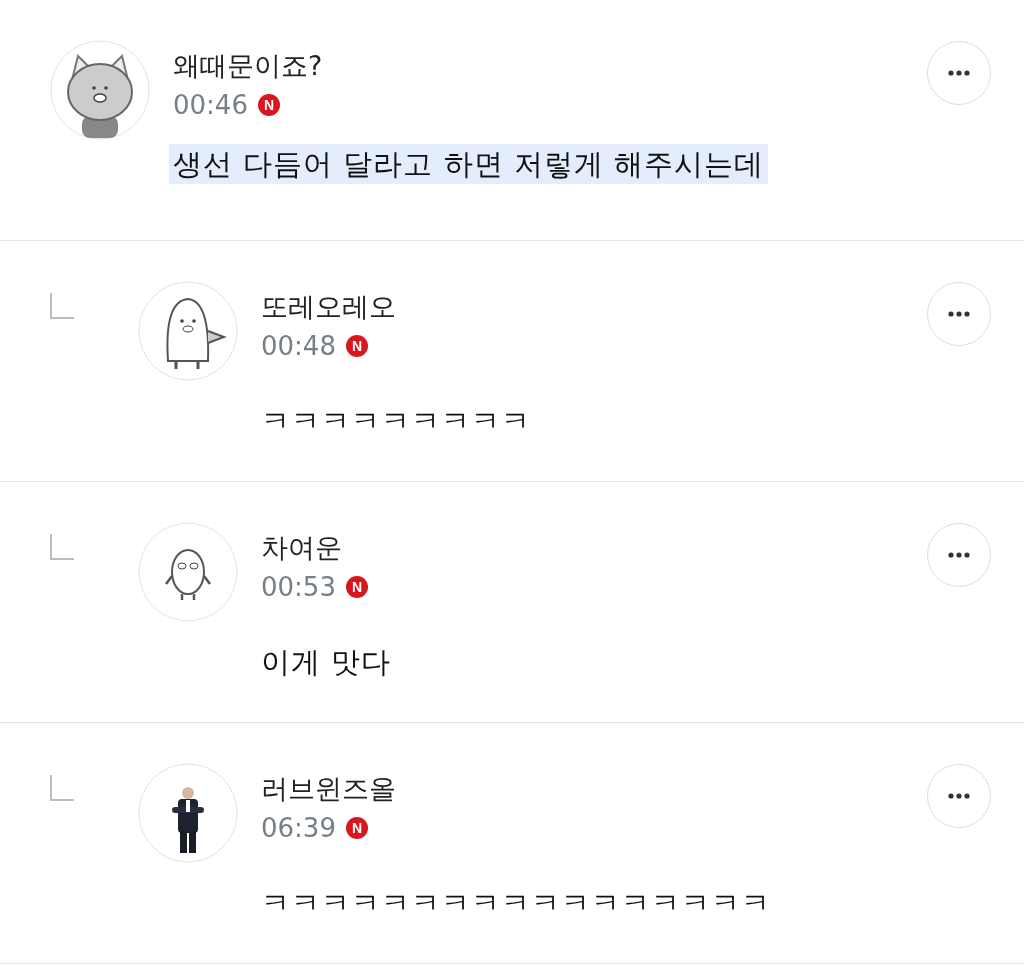 The image size is (1024, 966). What do you see at coordinates (396, 421) in the screenshot?
I see `comment-text: ㅋㅋㅋㅋㅋㅋㅋㅋㅋ` at bounding box center [396, 421].